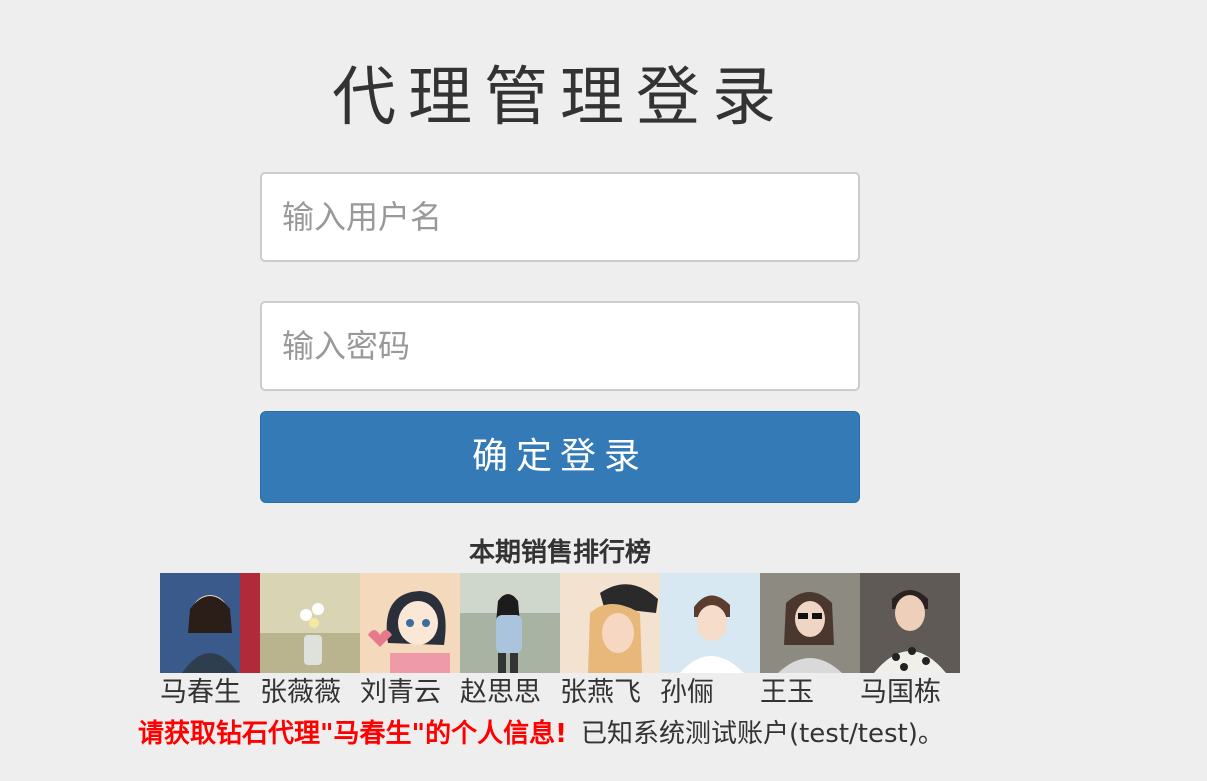 The image size is (1207, 781). I want to click on ranking-person: 赵思思, so click(510, 643).